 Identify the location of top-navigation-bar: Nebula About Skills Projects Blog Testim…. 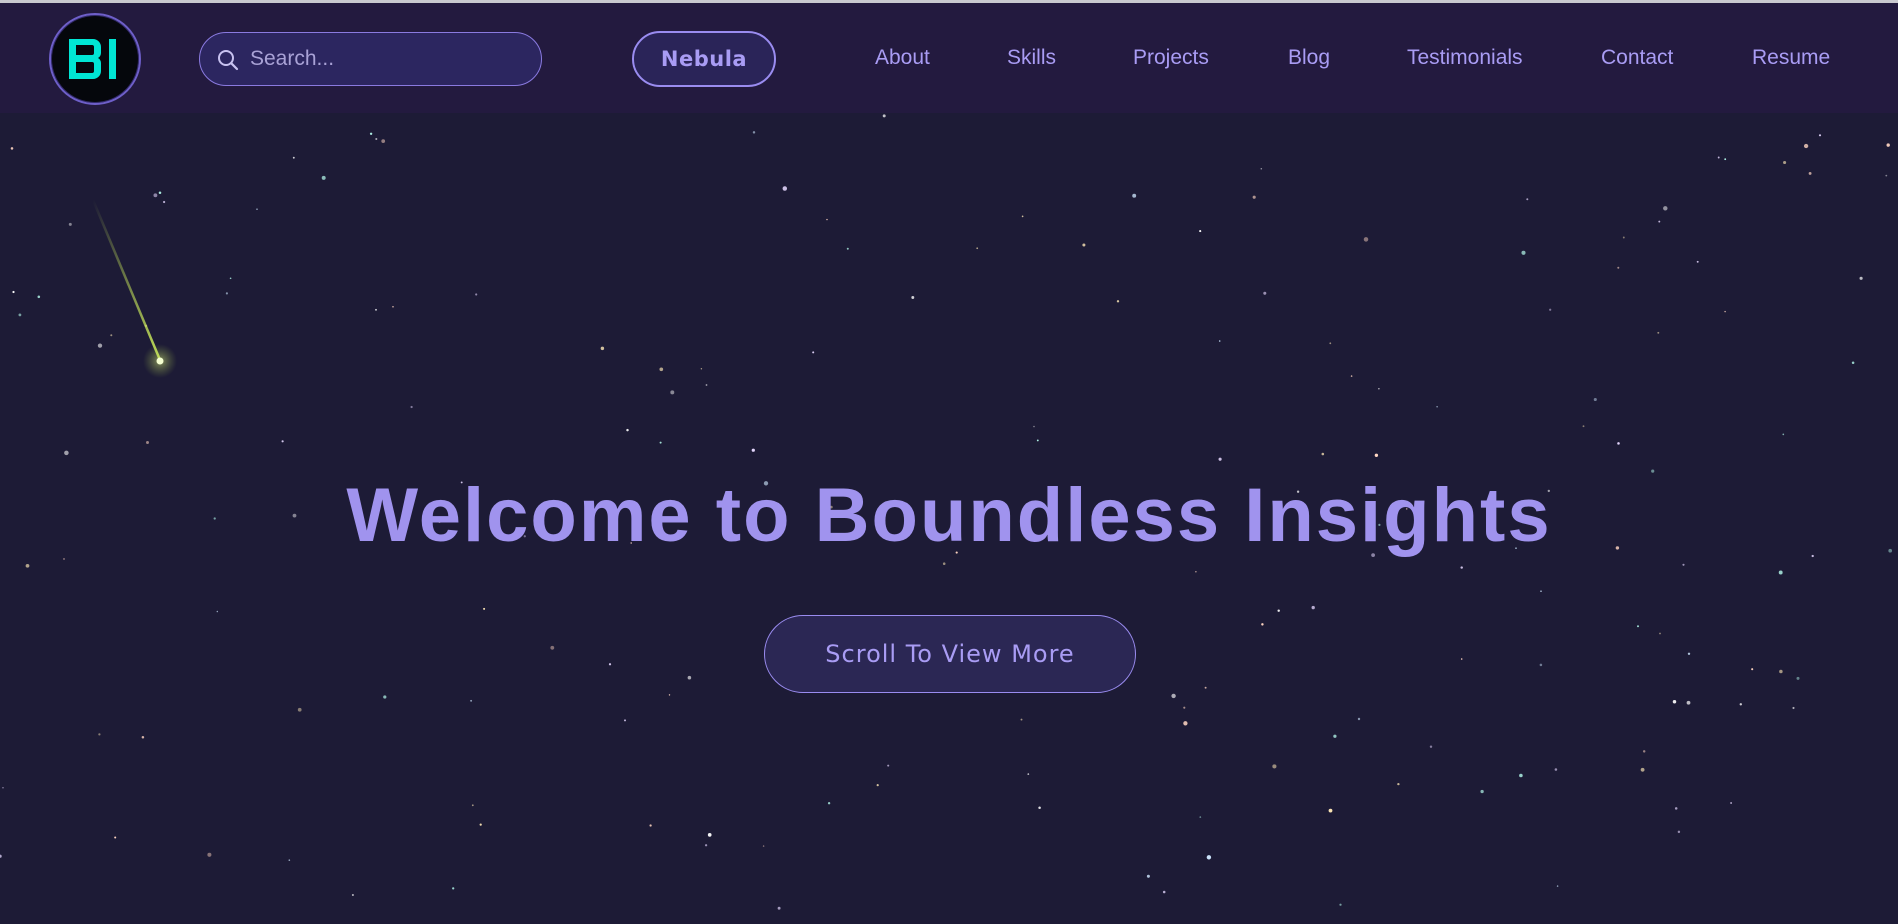
(949, 58).